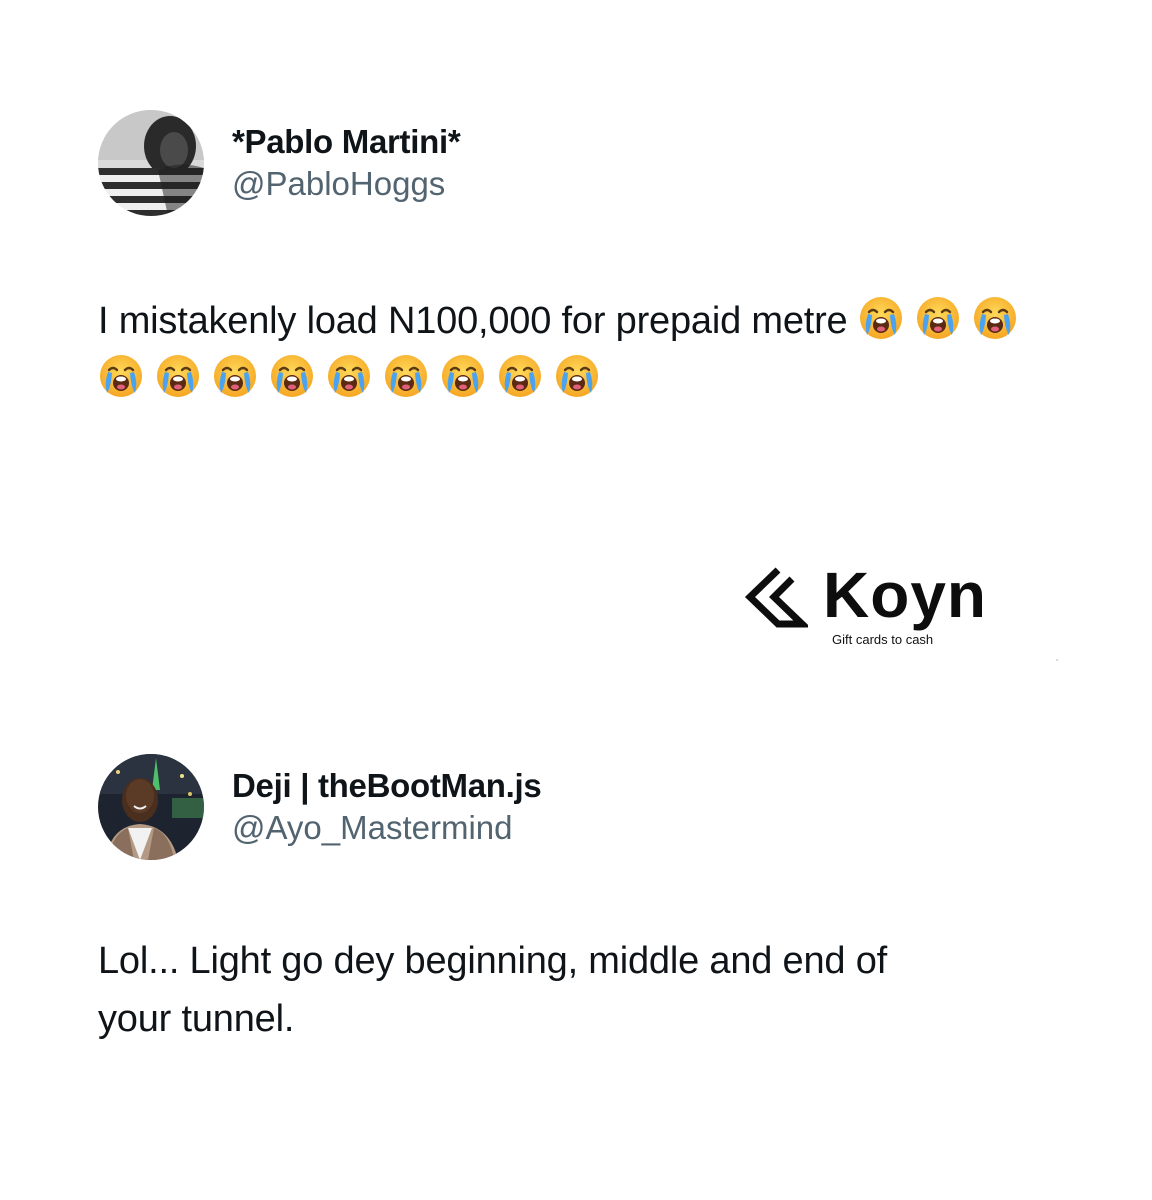 The image size is (1152, 1200). I want to click on tweet-text-line-2: your tunnel., so click(196, 1019).